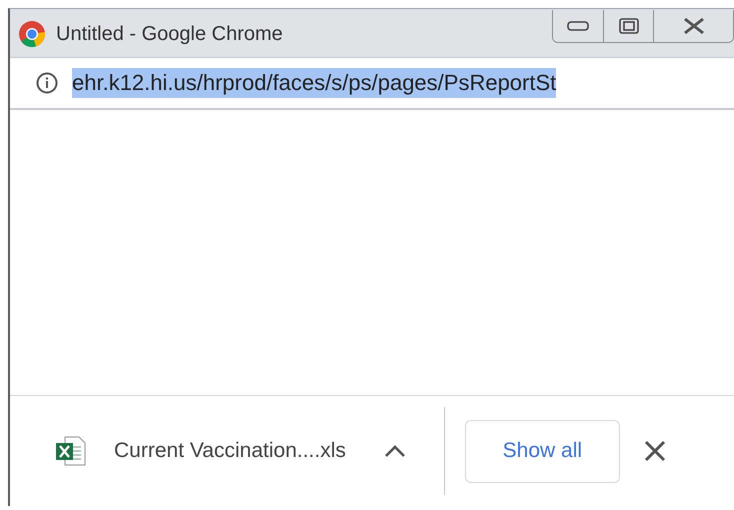 Image resolution: width=734 pixels, height=510 pixels. I want to click on url-text: ehr.k12.hi.us/hrprod/faces/s/ps/pages/PsReportSt, so click(314, 83).